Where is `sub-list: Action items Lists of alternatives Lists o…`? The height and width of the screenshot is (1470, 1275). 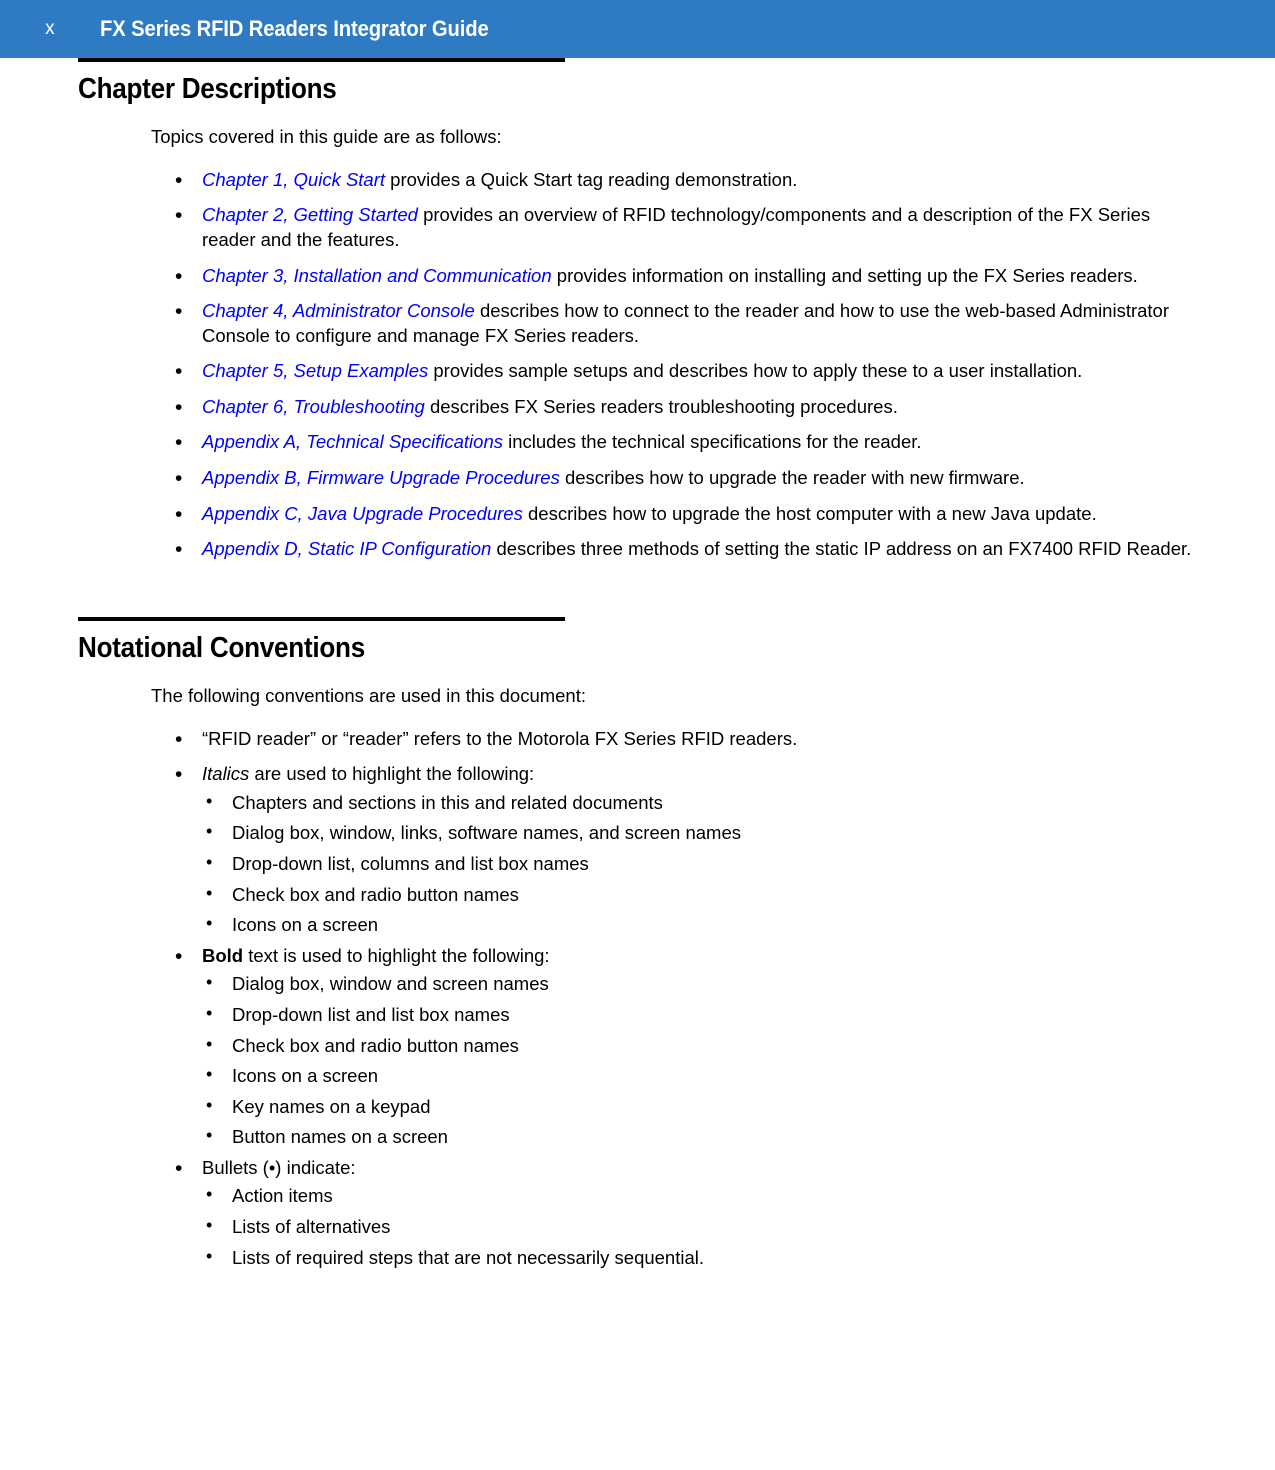
sub-list: Action items Lists of alternatives Lists o… is located at coordinates (701, 1227).